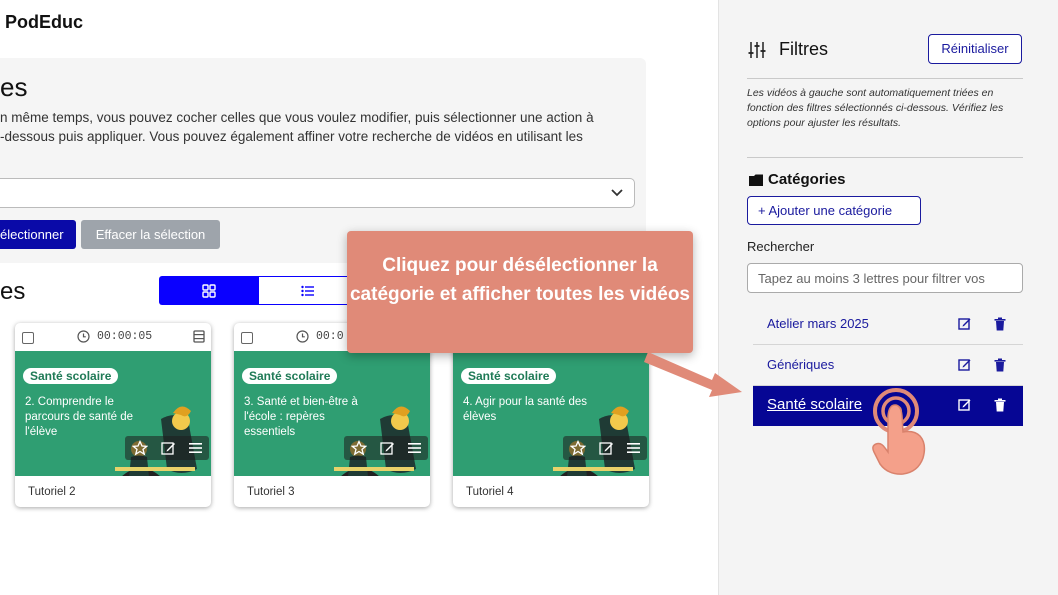  Describe the element at coordinates (785, 413) in the screenshot. I see `tutorial-overlay` at that location.